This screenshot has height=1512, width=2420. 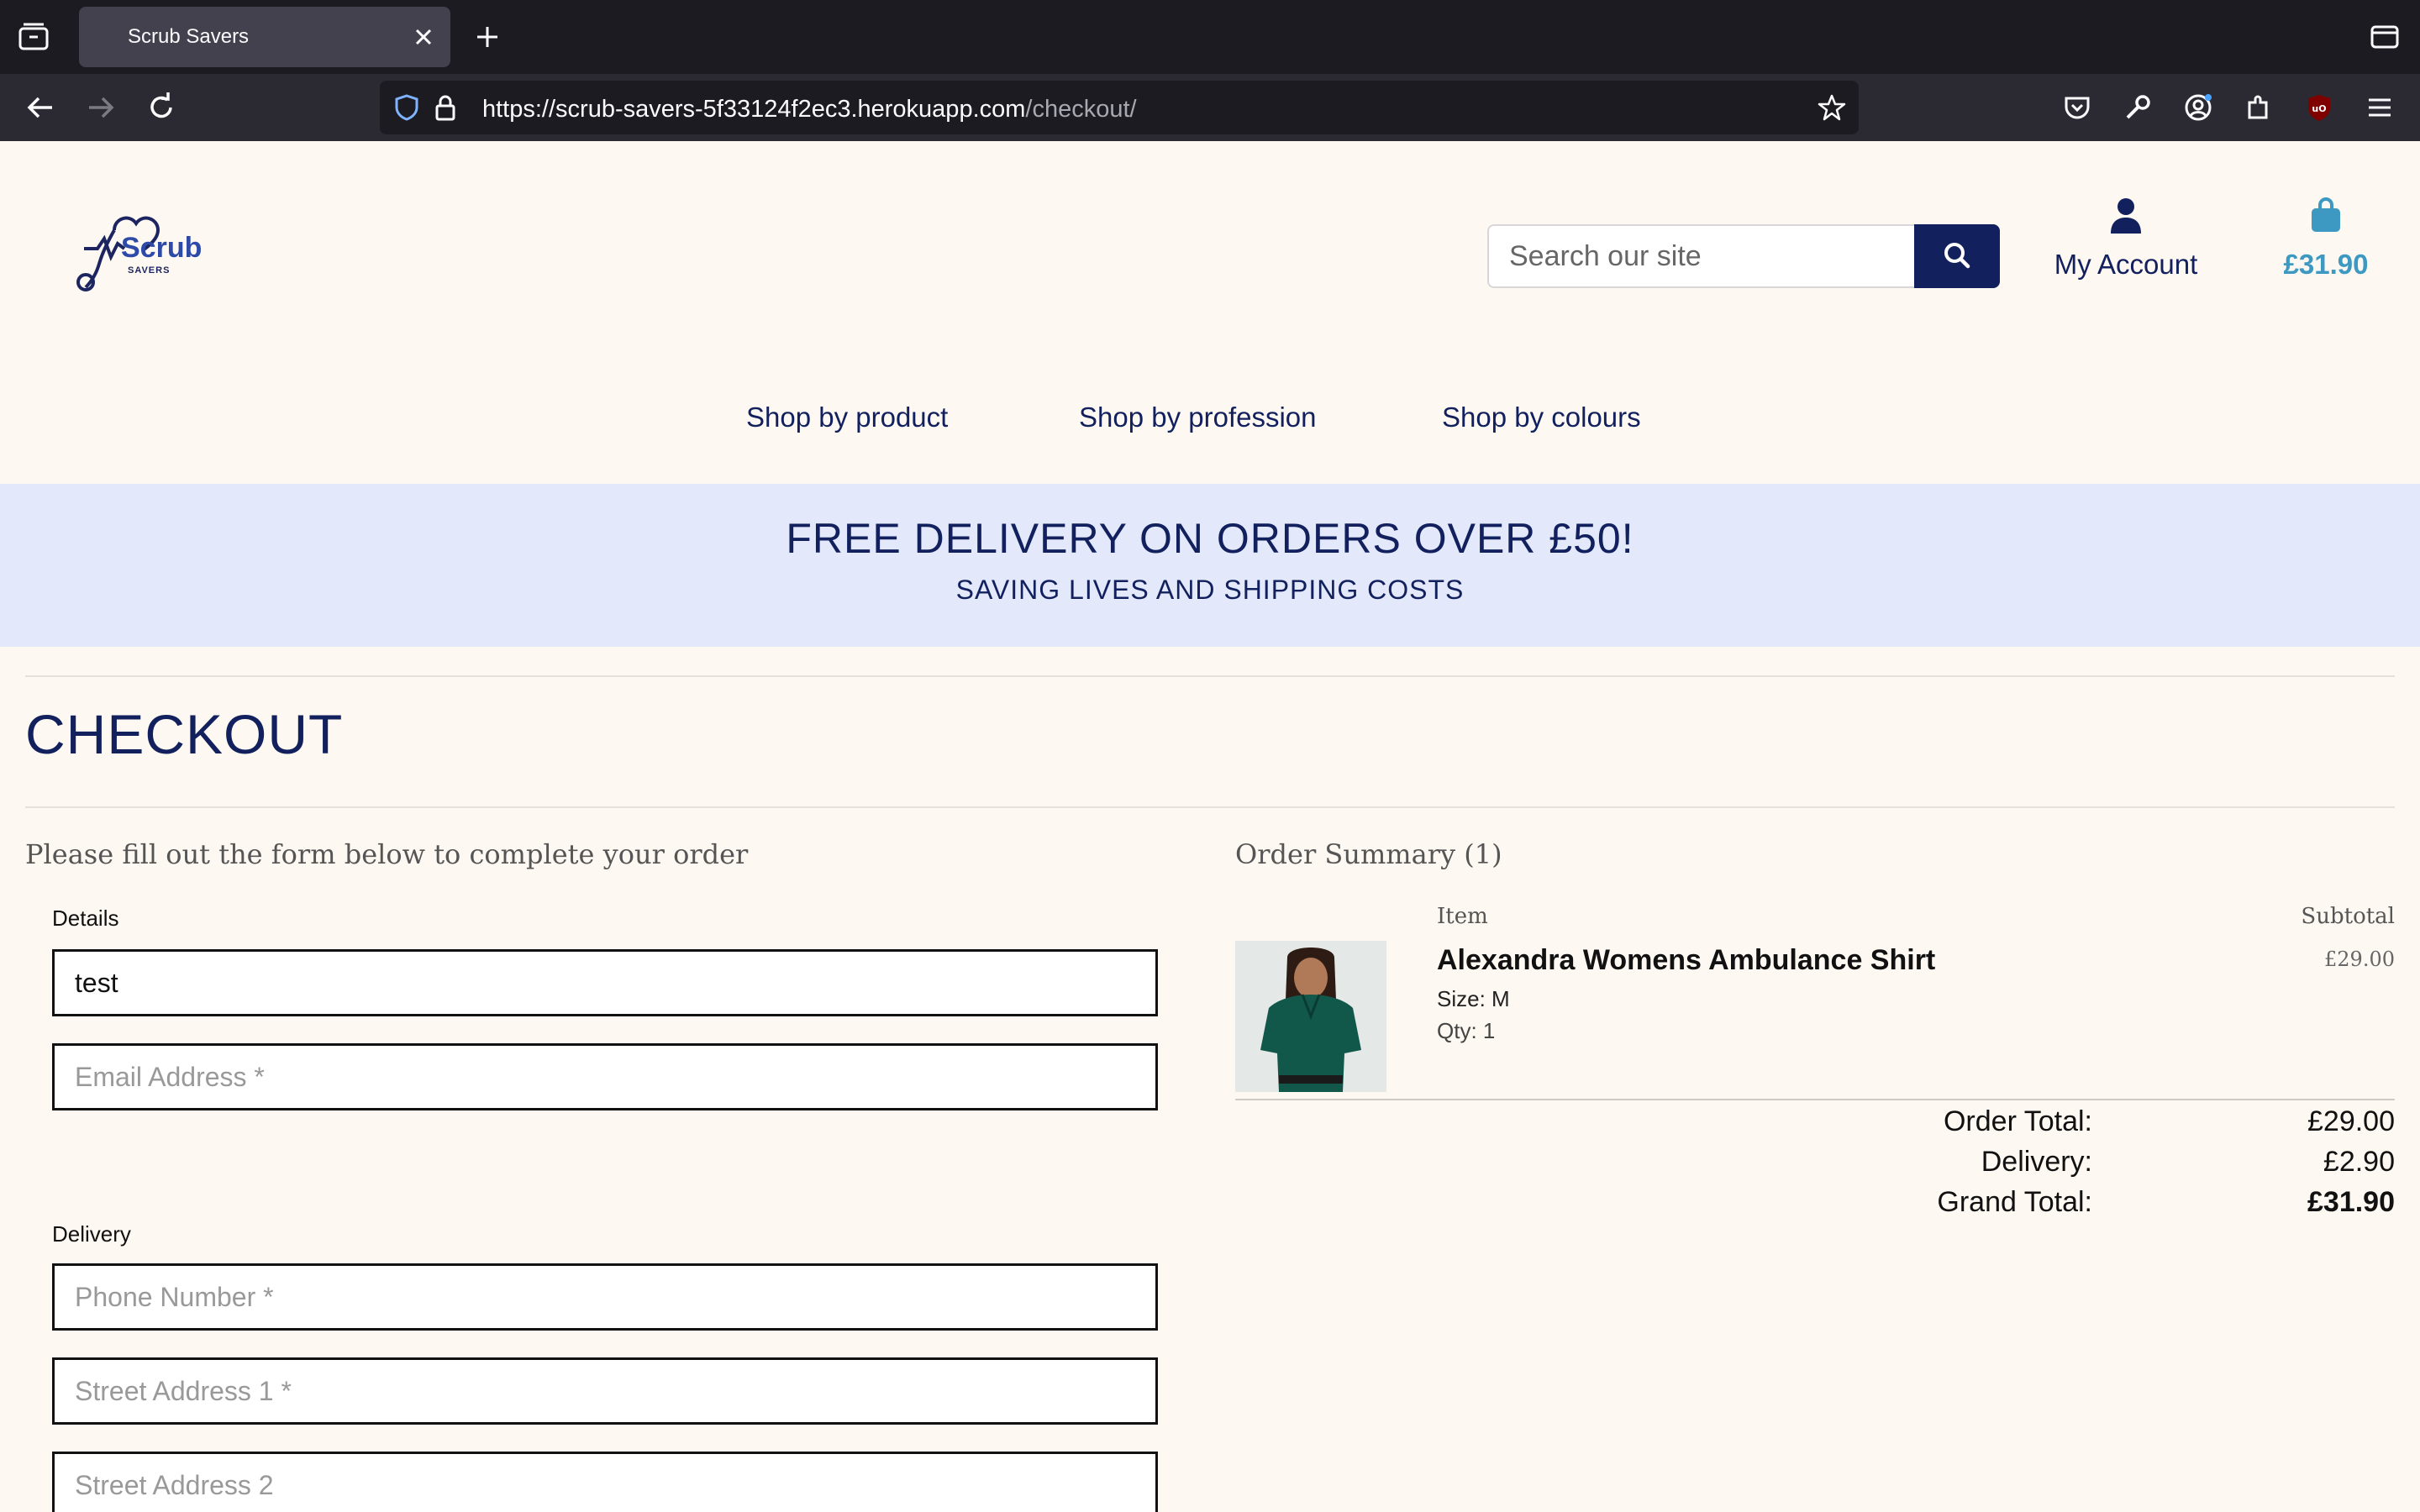 I want to click on hamburger-menu-icon, so click(x=2380, y=107).